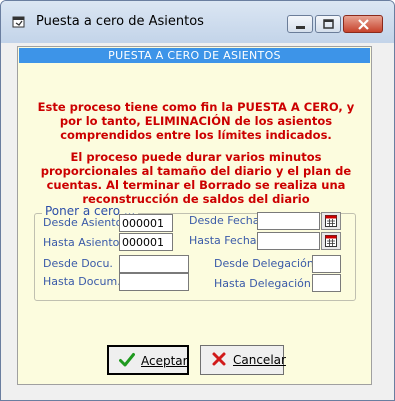 Image resolution: width=395 pixels, height=401 pixels. I want to click on hasta-docum-label: Hasta Docum., so click(82, 281).